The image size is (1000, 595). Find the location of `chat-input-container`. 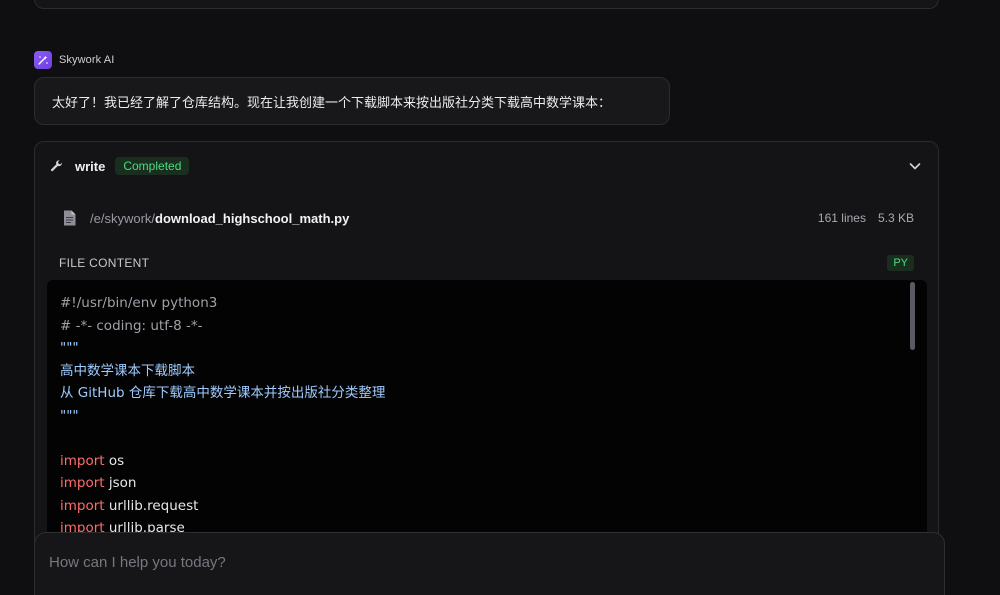

chat-input-container is located at coordinates (489, 563).